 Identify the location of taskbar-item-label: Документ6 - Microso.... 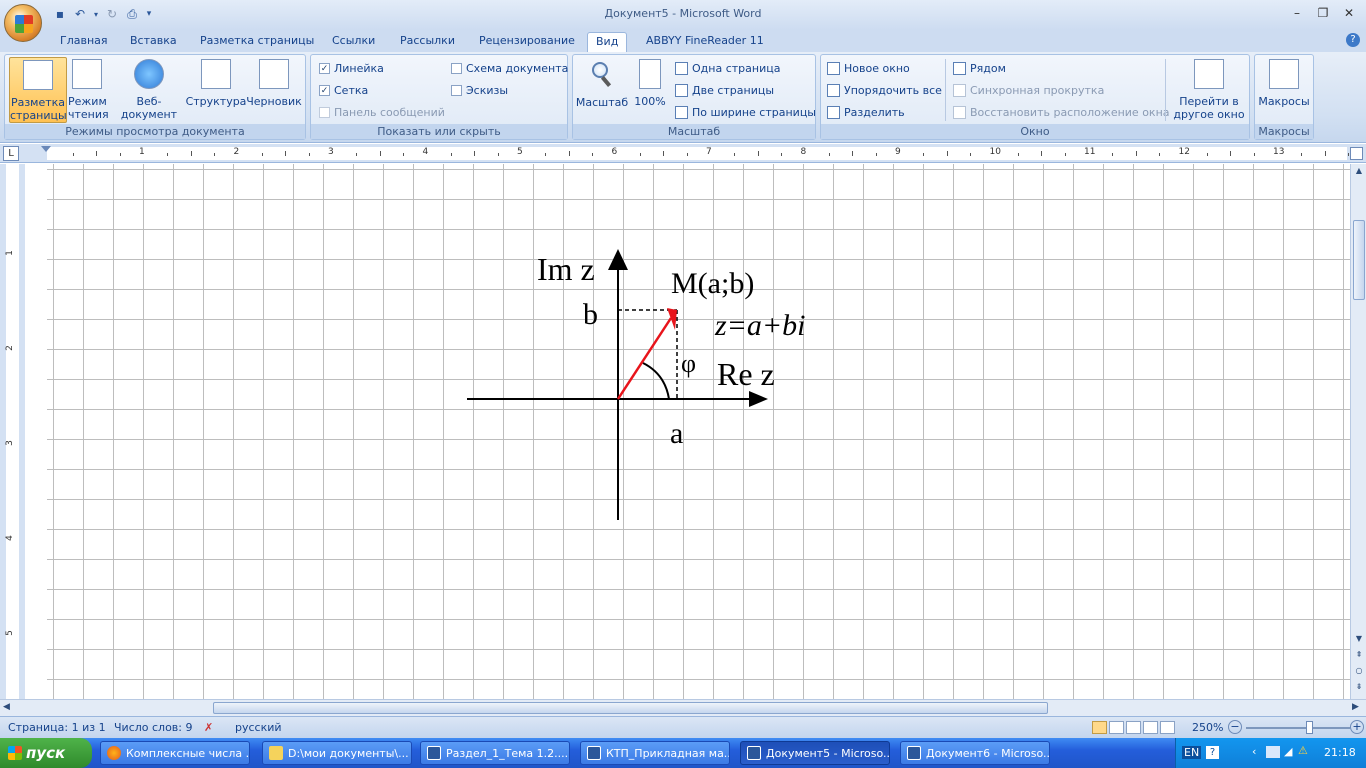
(988, 753).